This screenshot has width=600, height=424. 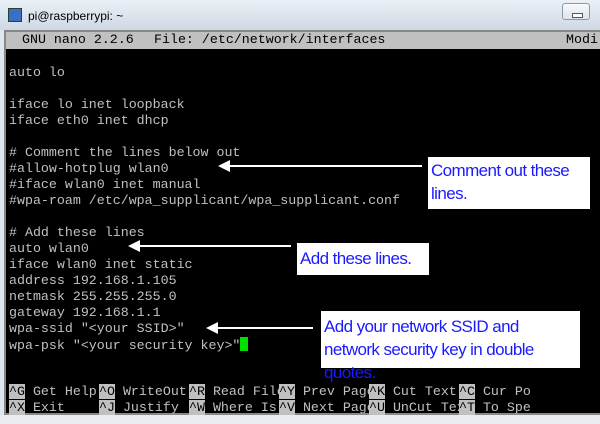 What do you see at coordinates (300, 15) in the screenshot?
I see `window-titlebar: pi@raspberrypi: ~` at bounding box center [300, 15].